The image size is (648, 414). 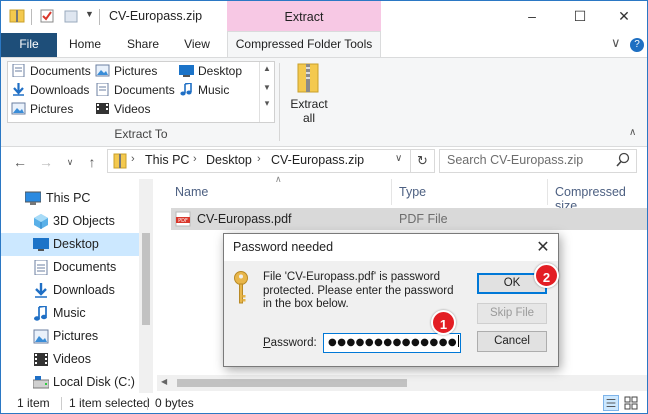 What do you see at coordinates (317, 160) in the screenshot?
I see `breadcrumb-zip: CV-Europass.zip` at bounding box center [317, 160].